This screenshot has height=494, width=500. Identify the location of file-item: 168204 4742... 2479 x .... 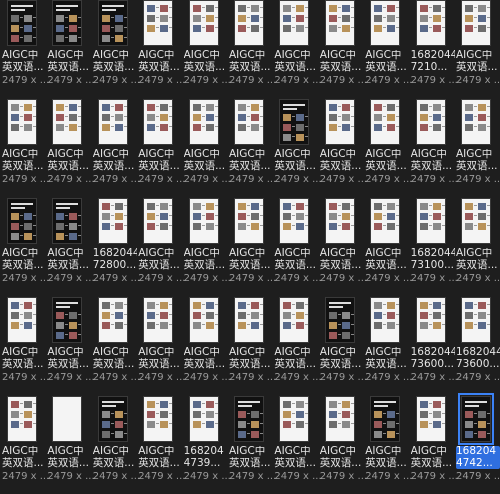
(478, 443).